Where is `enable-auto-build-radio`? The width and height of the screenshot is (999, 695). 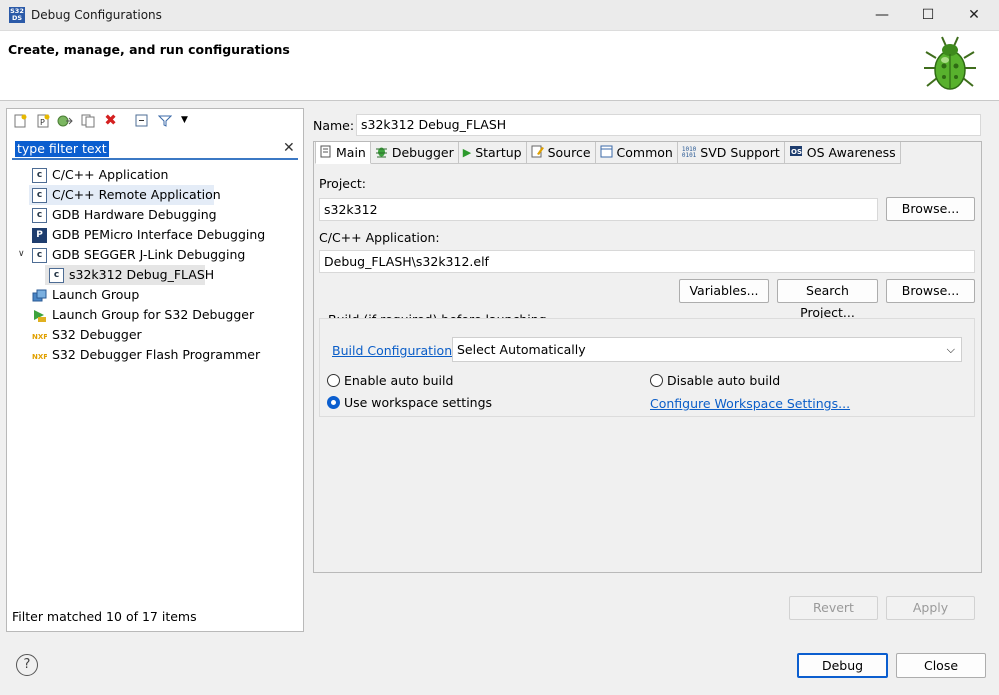 enable-auto-build-radio is located at coordinates (333, 380).